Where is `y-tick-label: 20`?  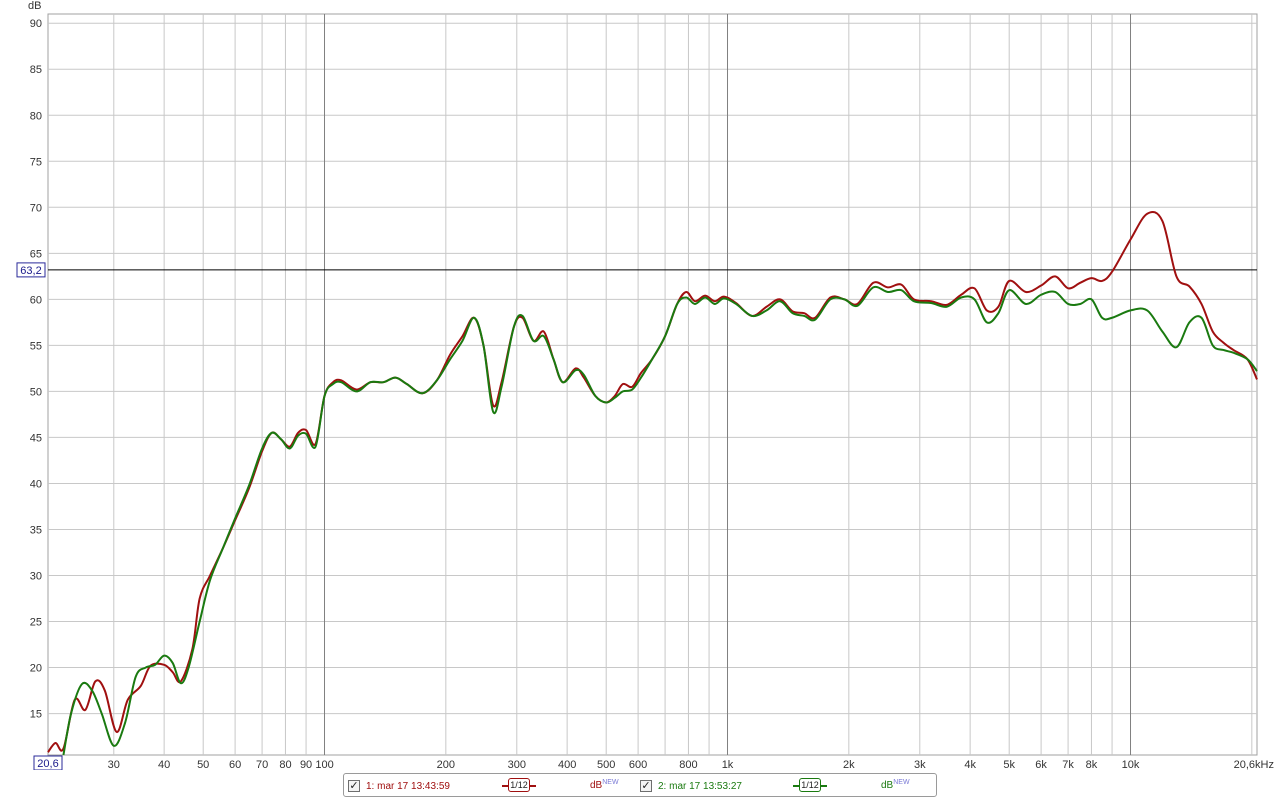 y-tick-label: 20 is located at coordinates (36, 669).